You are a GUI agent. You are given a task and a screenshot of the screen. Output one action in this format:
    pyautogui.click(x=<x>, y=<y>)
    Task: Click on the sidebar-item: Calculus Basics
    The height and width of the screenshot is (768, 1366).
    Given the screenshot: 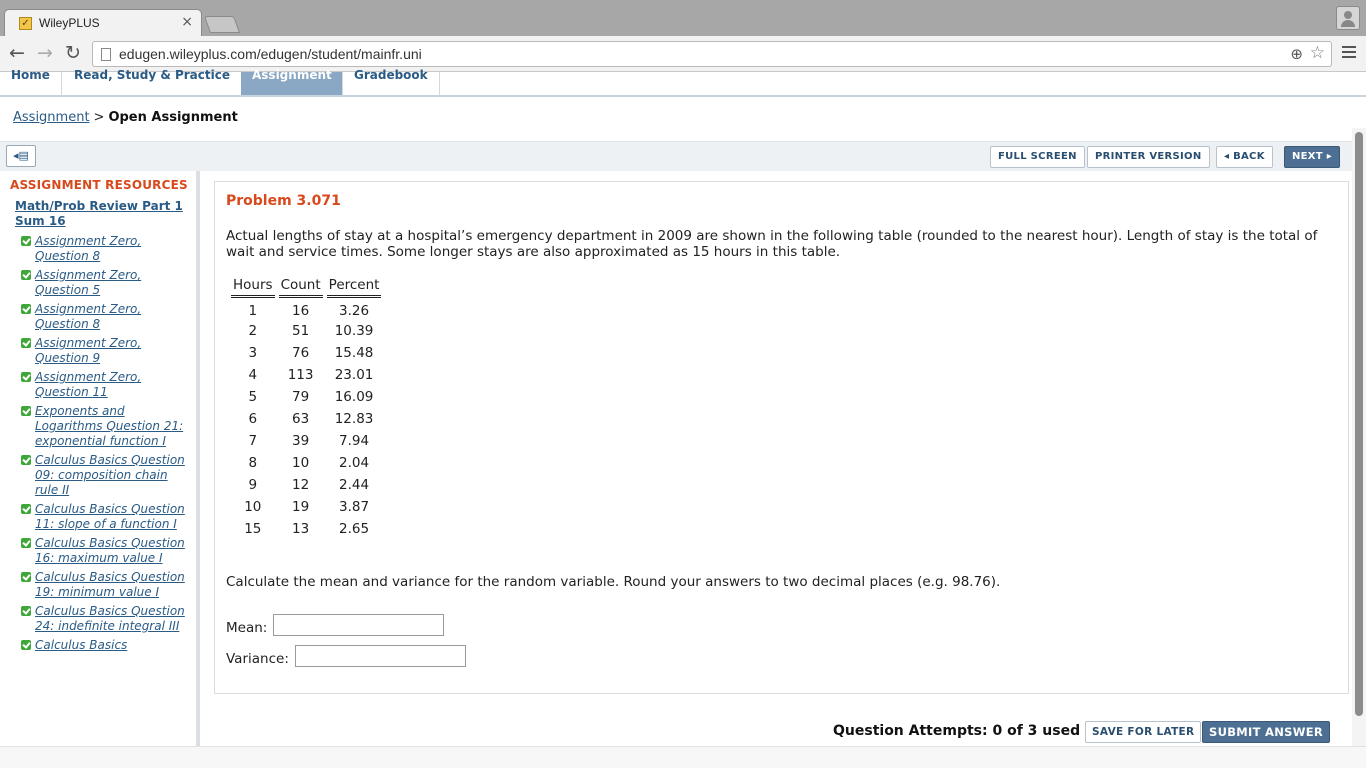 What is the action you would take?
    pyautogui.click(x=107, y=645)
    